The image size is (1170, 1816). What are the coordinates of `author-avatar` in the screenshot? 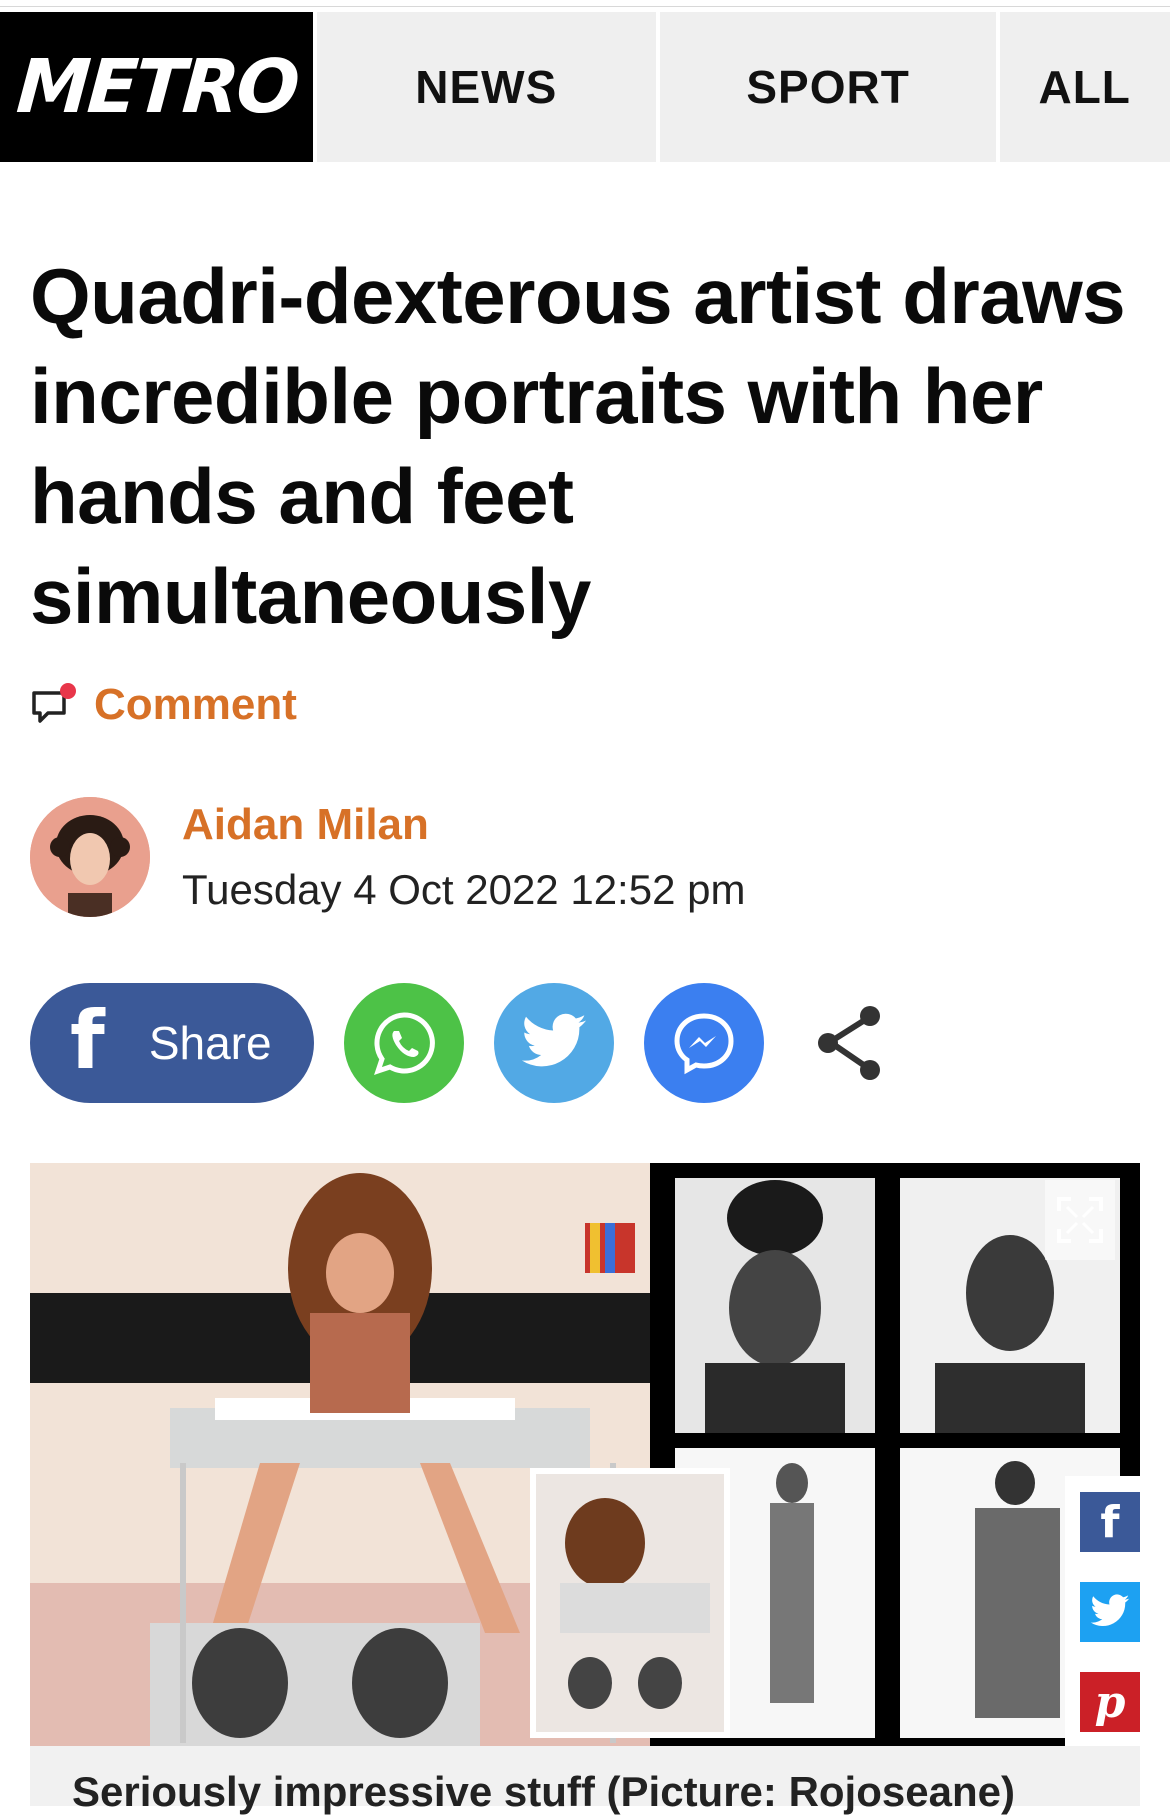 It's located at (90, 857).